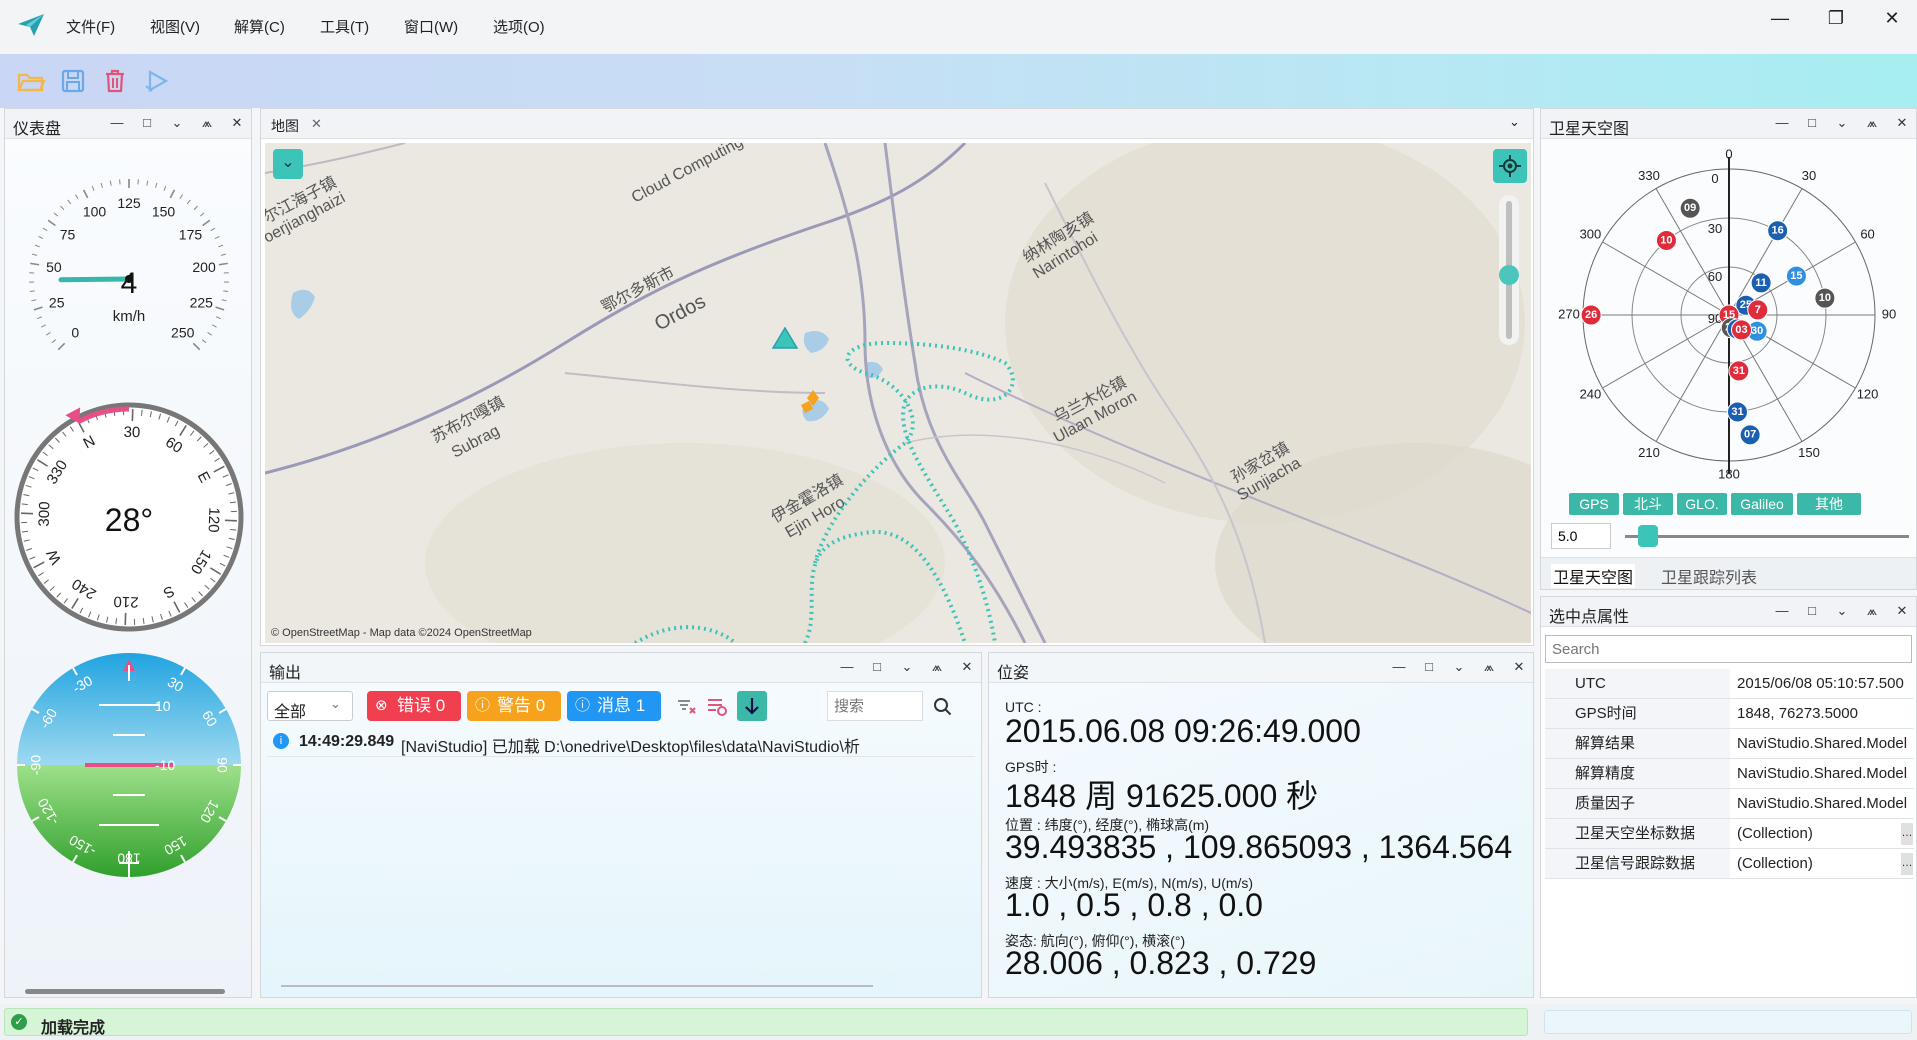 Image resolution: width=1917 pixels, height=1040 pixels. Describe the element at coordinates (1637, 683) in the screenshot. I see `property-key: UTC` at that location.